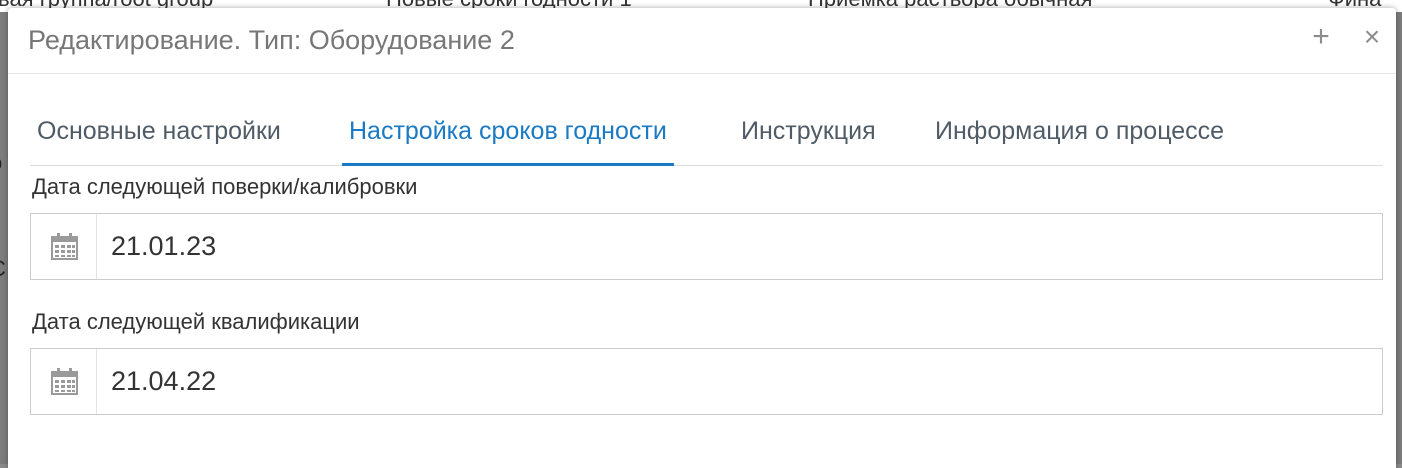  What do you see at coordinates (196, 321) in the screenshot?
I see `qualification-date-label: Дата следующей квалификации` at bounding box center [196, 321].